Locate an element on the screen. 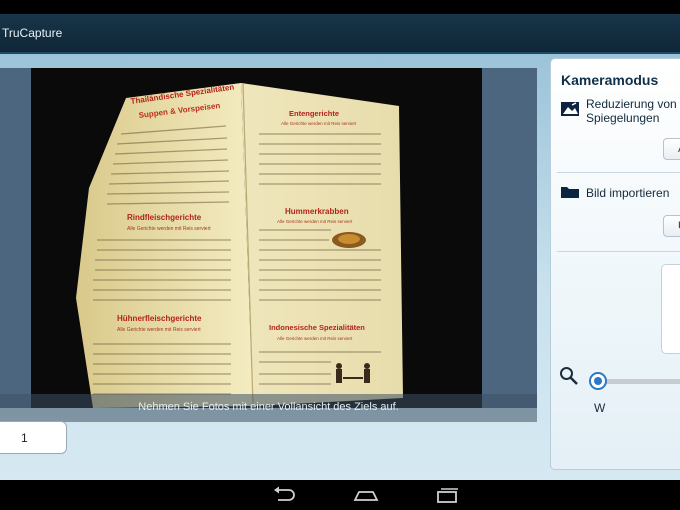  zoom-slider-knob is located at coordinates (598, 381).